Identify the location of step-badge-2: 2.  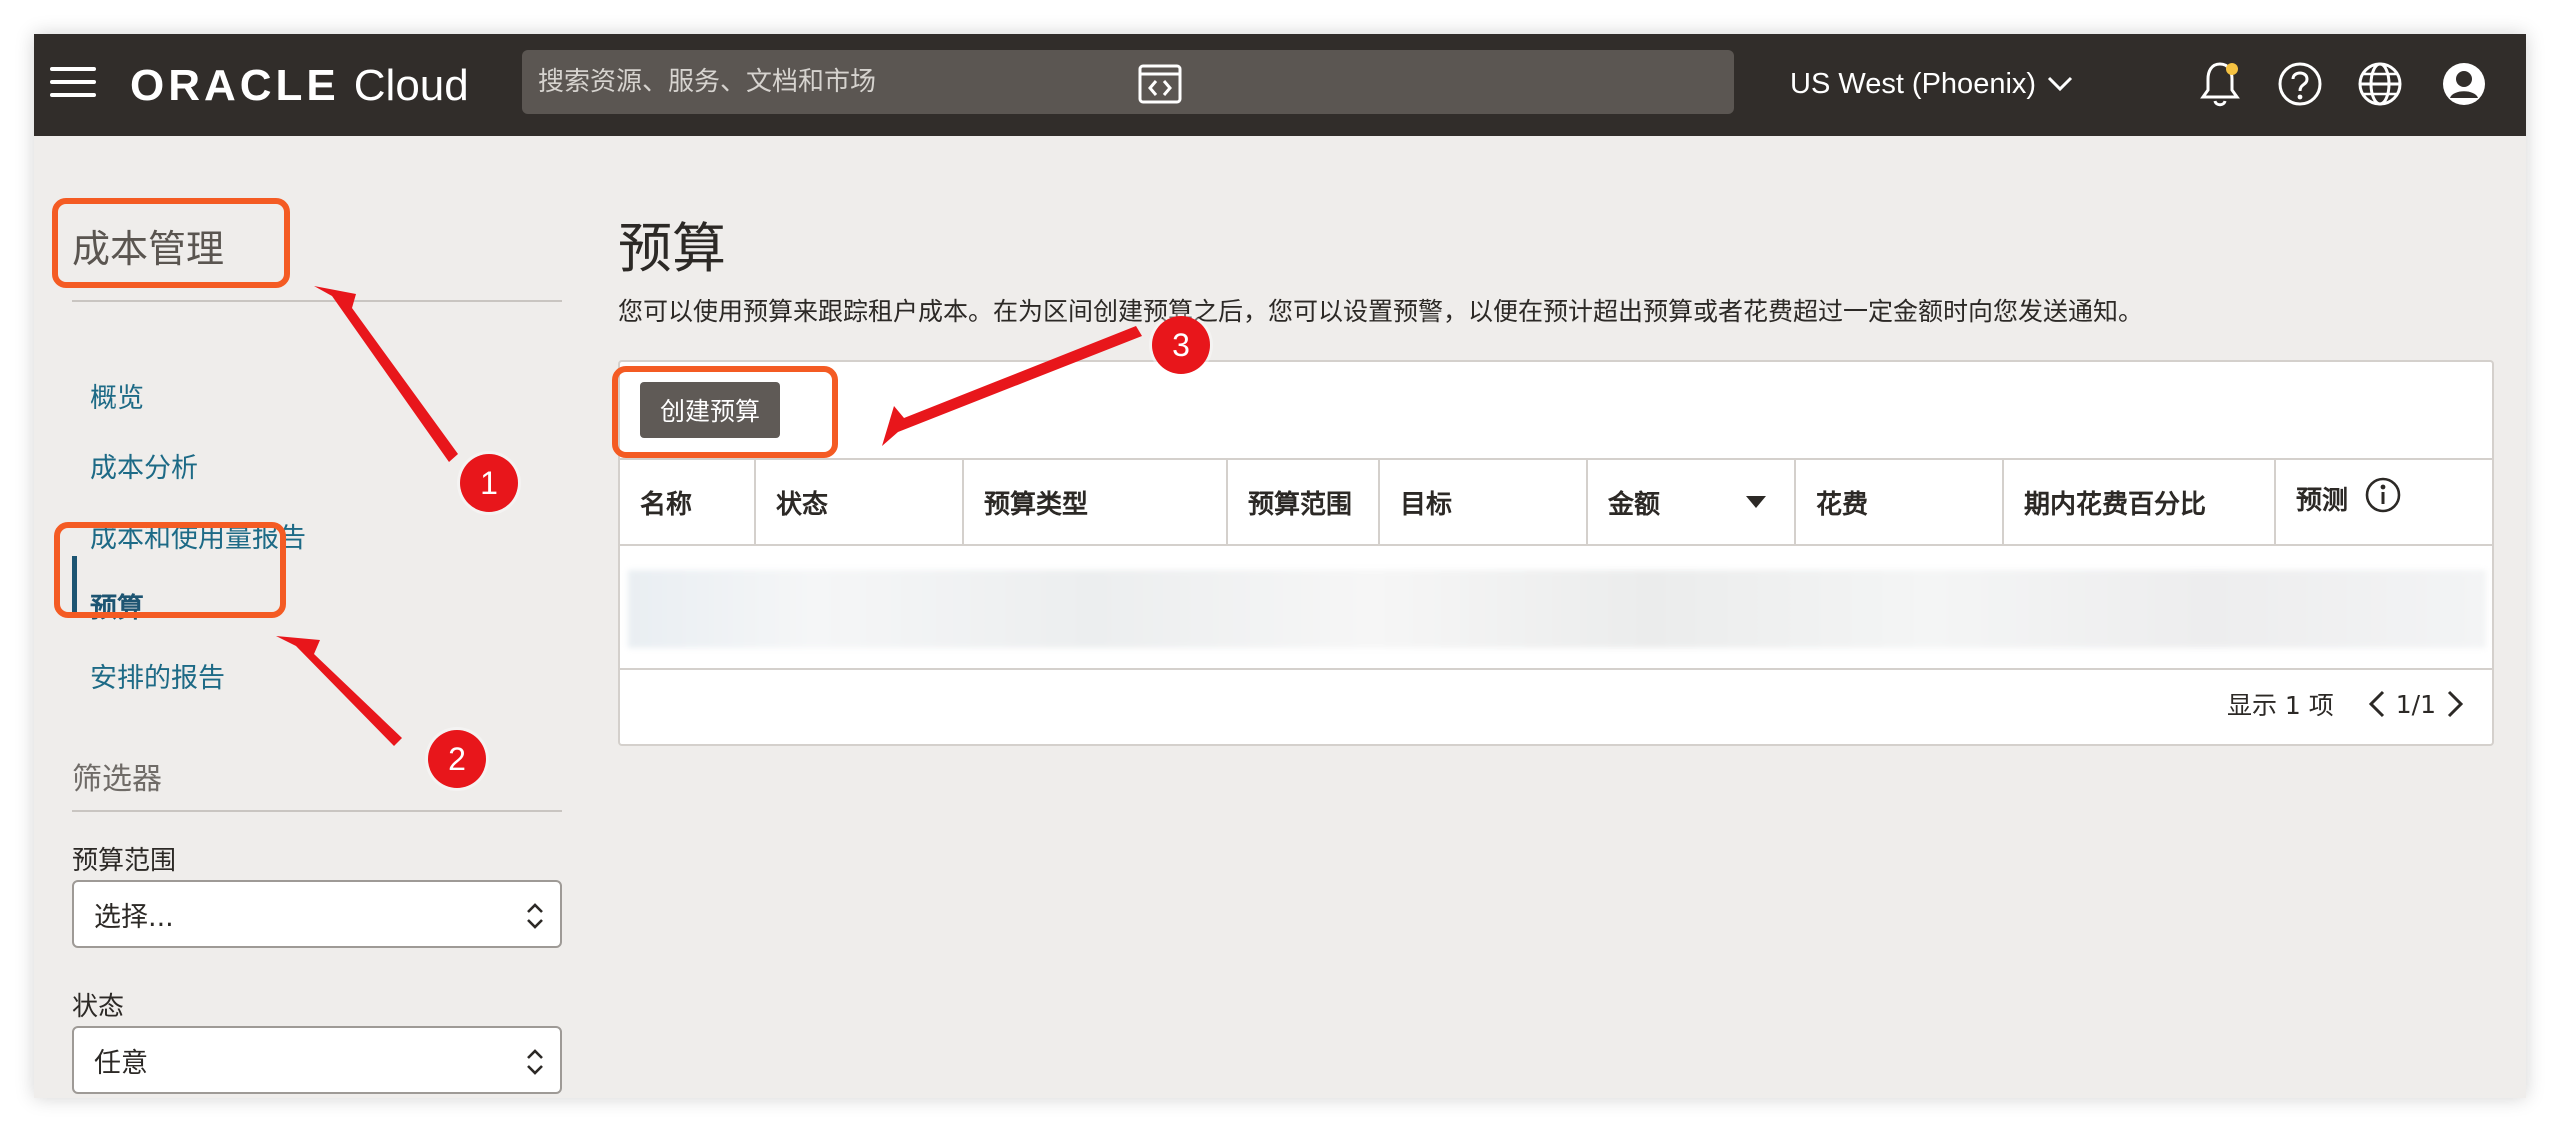
(457, 759).